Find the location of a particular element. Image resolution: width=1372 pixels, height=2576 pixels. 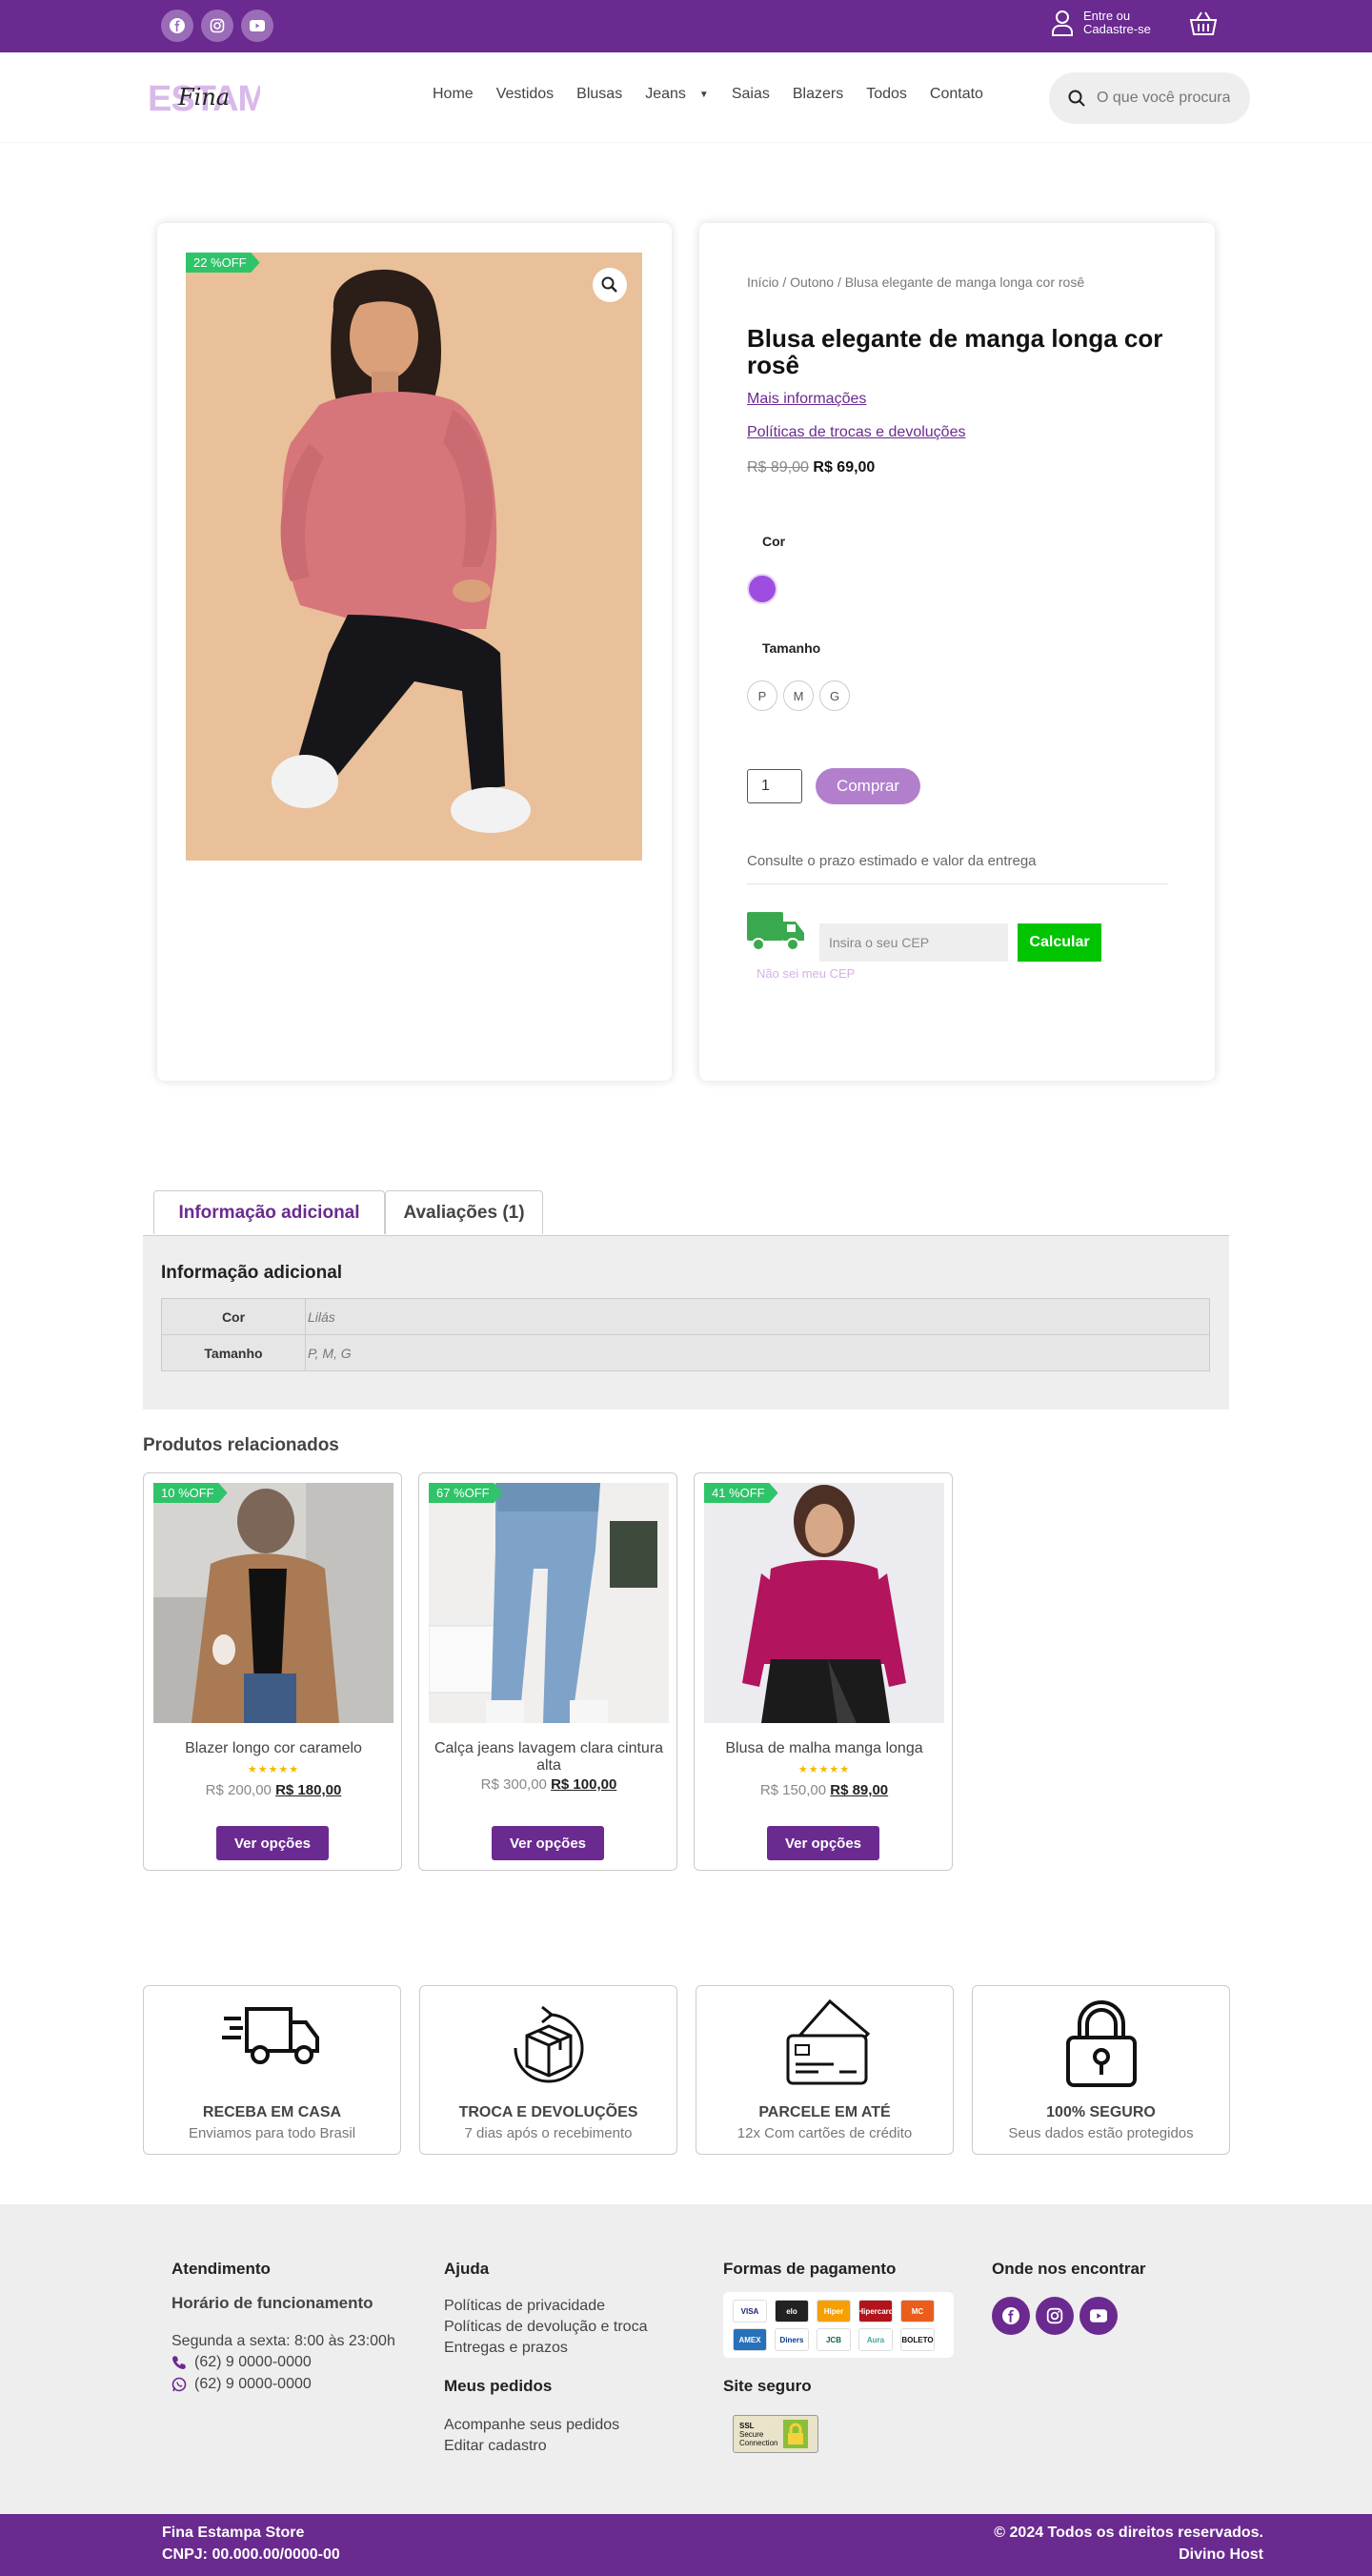

price-block: R$ 89,00 R$ 69,00 is located at coordinates (811, 468).